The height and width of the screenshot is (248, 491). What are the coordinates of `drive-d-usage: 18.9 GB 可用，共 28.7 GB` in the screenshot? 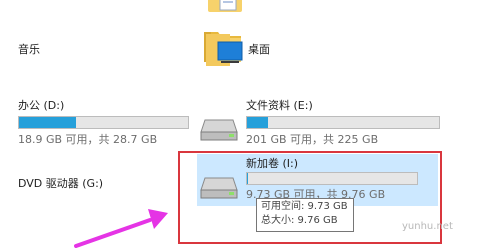 It's located at (88, 139).